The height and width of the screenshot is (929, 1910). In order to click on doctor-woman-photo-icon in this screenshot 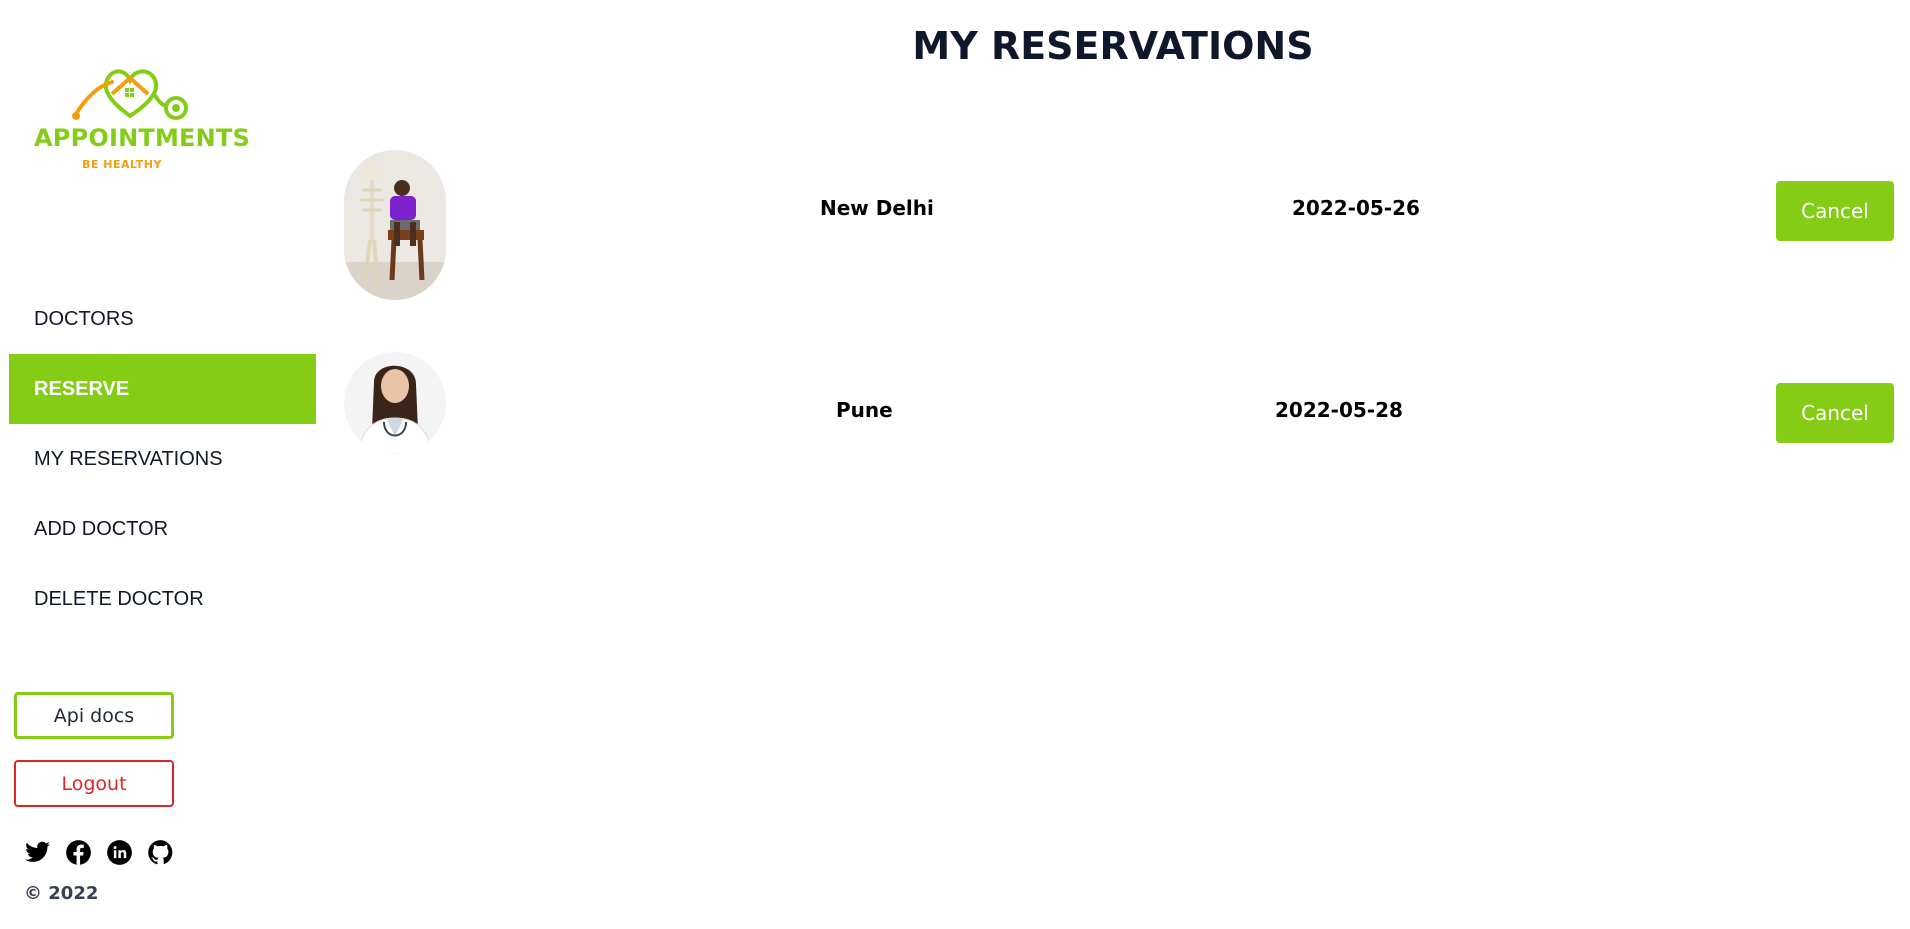, I will do `click(395, 403)`.